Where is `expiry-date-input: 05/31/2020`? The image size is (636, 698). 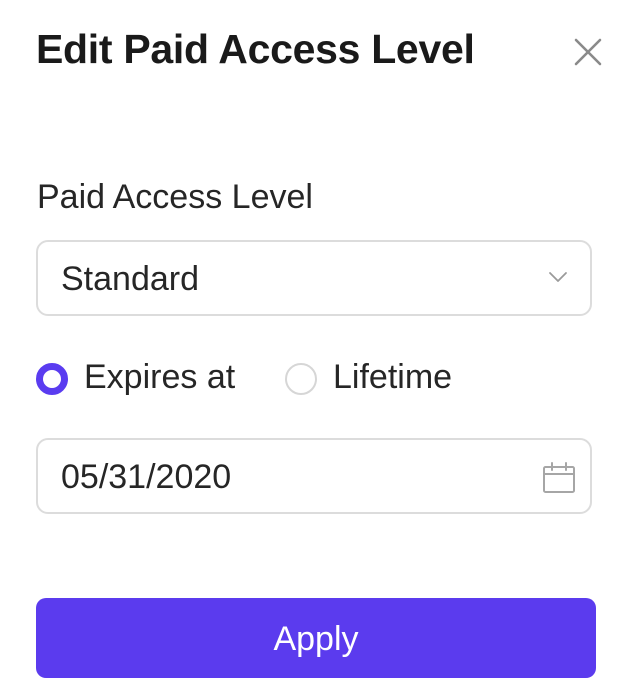
expiry-date-input: 05/31/2020 is located at coordinates (314, 476).